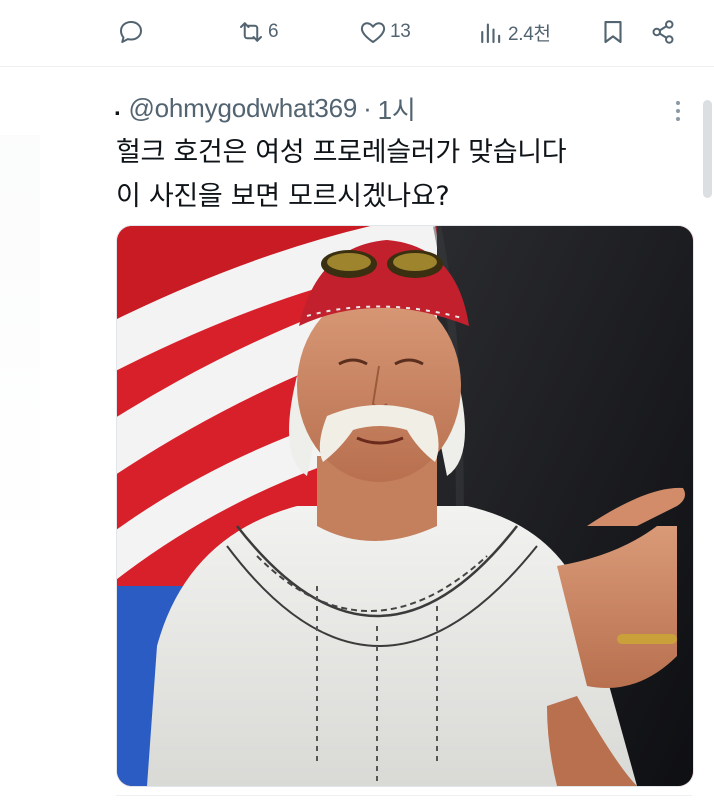 Image resolution: width=714 pixels, height=801 pixels. I want to click on more-options-button, so click(678, 111).